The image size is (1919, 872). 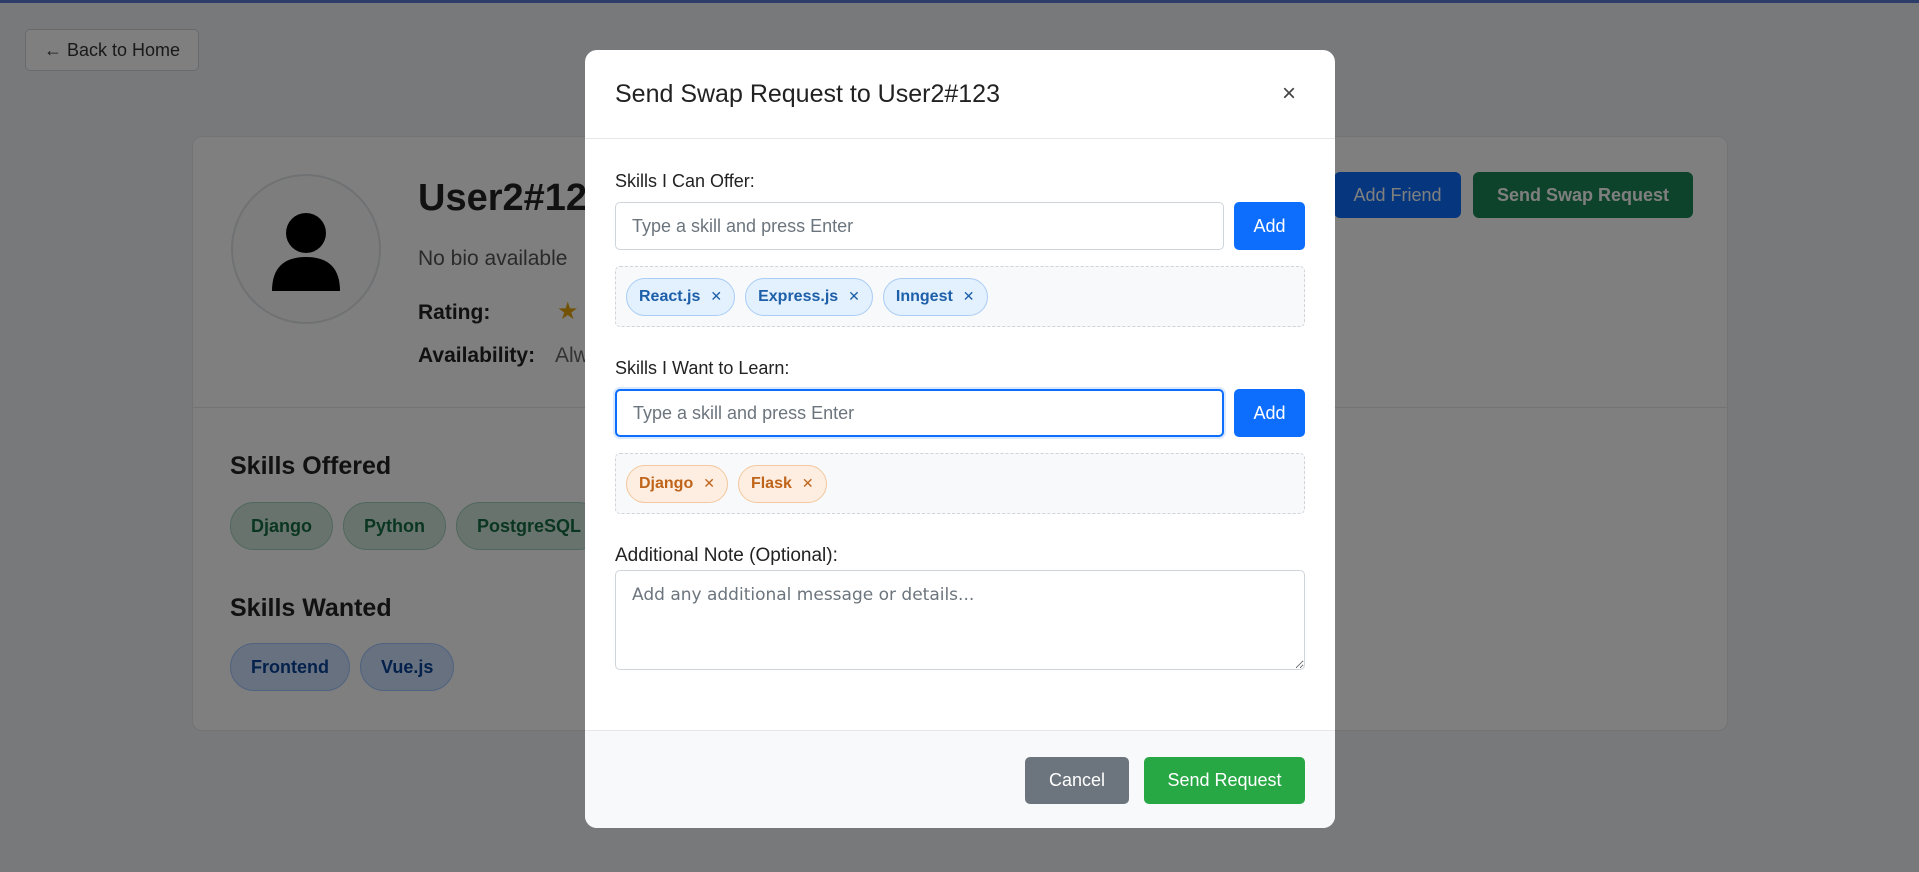 What do you see at coordinates (960, 483) in the screenshot?
I see `learn-tags-box: Django ✕ Flask ✕` at bounding box center [960, 483].